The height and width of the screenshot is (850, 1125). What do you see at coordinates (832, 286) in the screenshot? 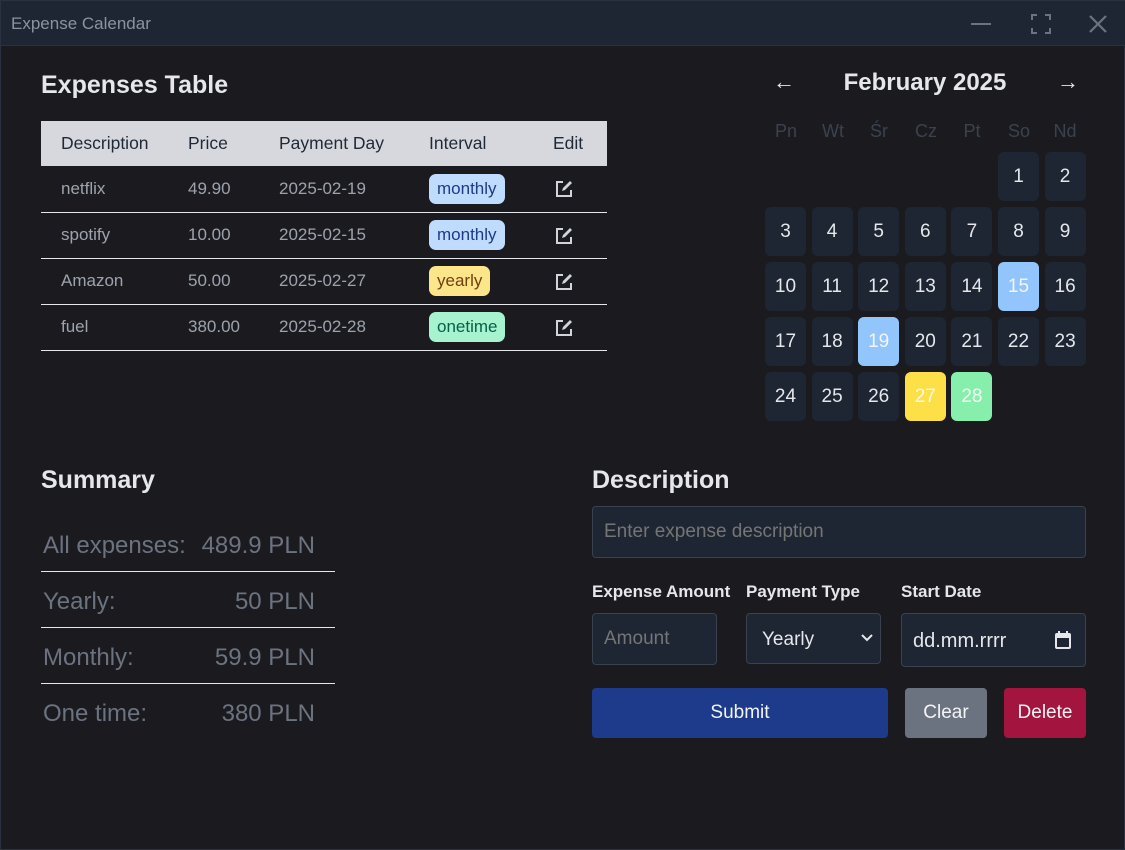
I see `calendar-day: 11` at bounding box center [832, 286].